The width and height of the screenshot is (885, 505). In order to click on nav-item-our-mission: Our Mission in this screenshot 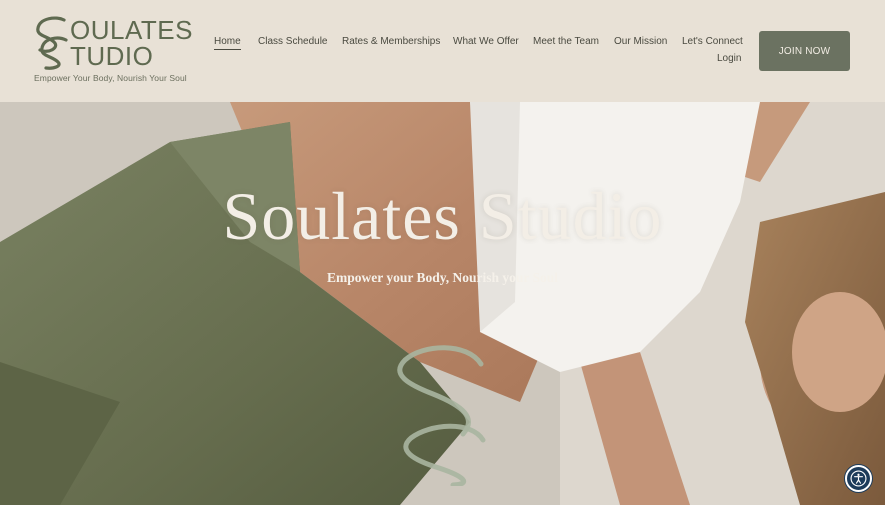, I will do `click(640, 41)`.